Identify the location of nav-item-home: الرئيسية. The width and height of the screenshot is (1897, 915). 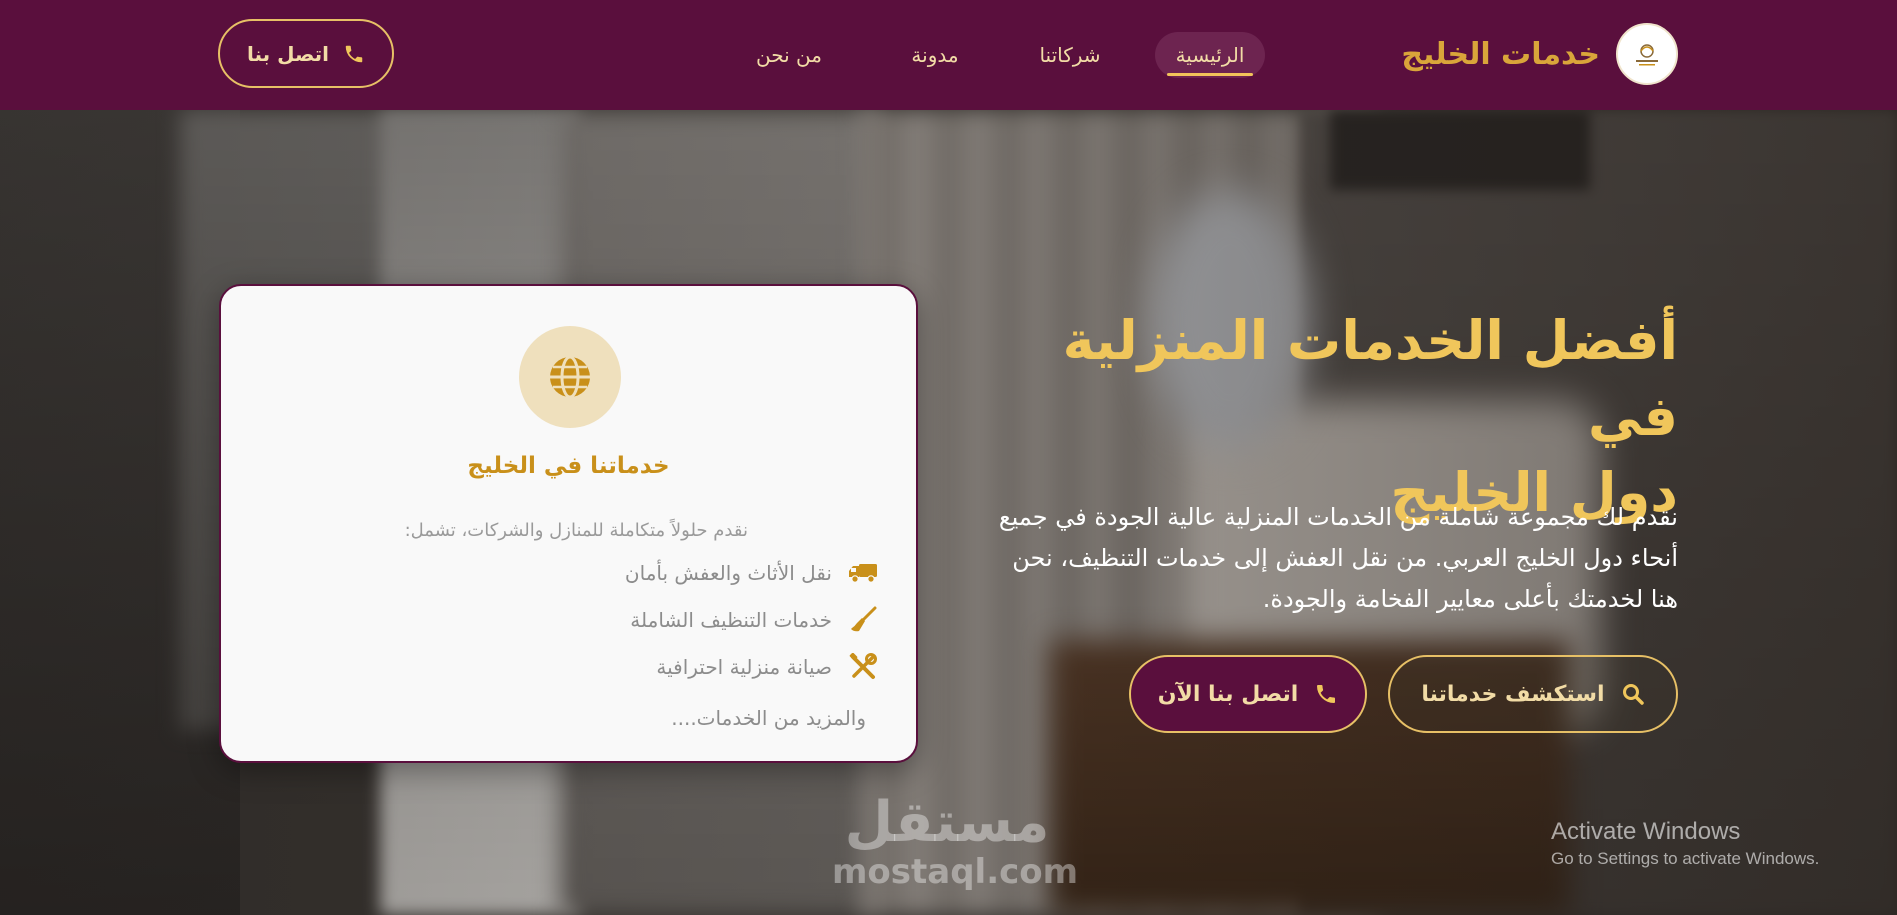
(1210, 55).